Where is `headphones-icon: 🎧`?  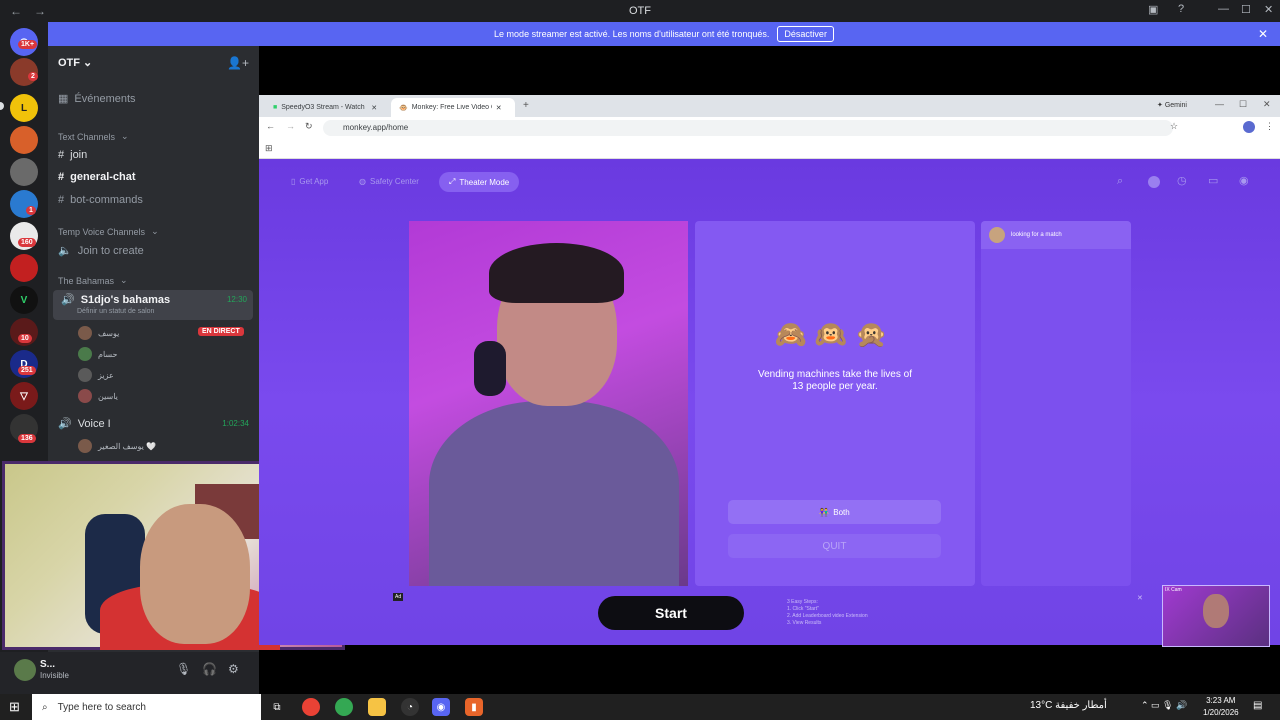
headphones-icon: 🎧 is located at coordinates (209, 669).